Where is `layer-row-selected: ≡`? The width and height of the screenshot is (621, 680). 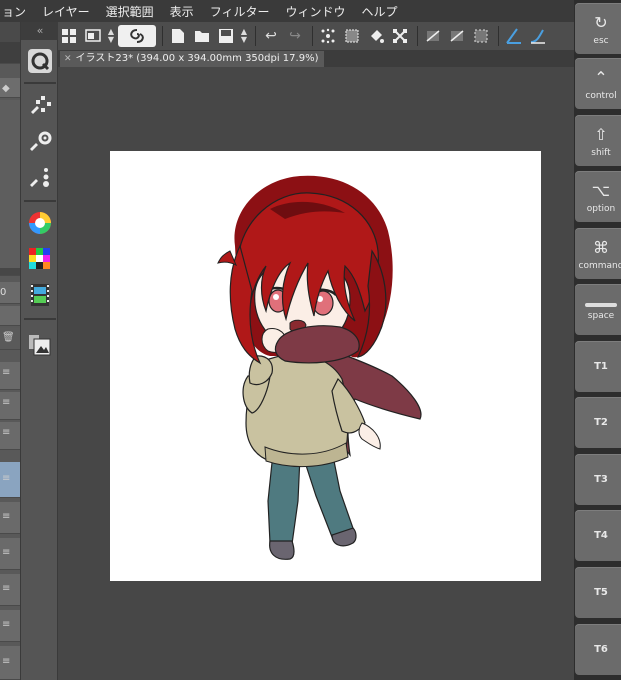 layer-row-selected: ≡ is located at coordinates (10, 480).